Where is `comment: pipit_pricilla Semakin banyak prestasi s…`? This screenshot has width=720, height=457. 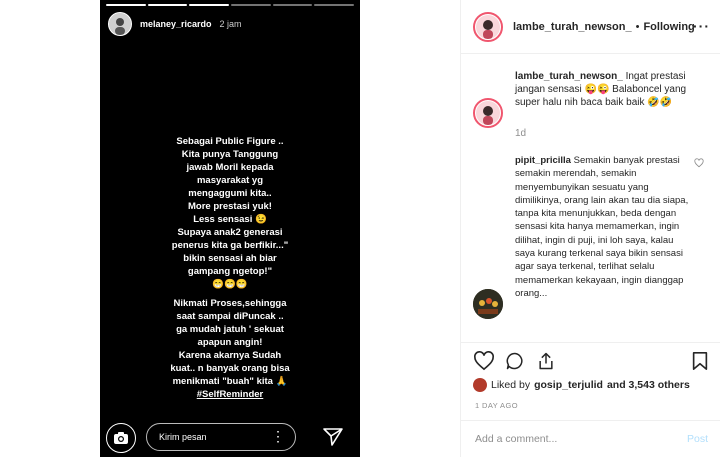 comment: pipit_pricilla Semakin banyak prestasi s… is located at coordinates (590, 236).